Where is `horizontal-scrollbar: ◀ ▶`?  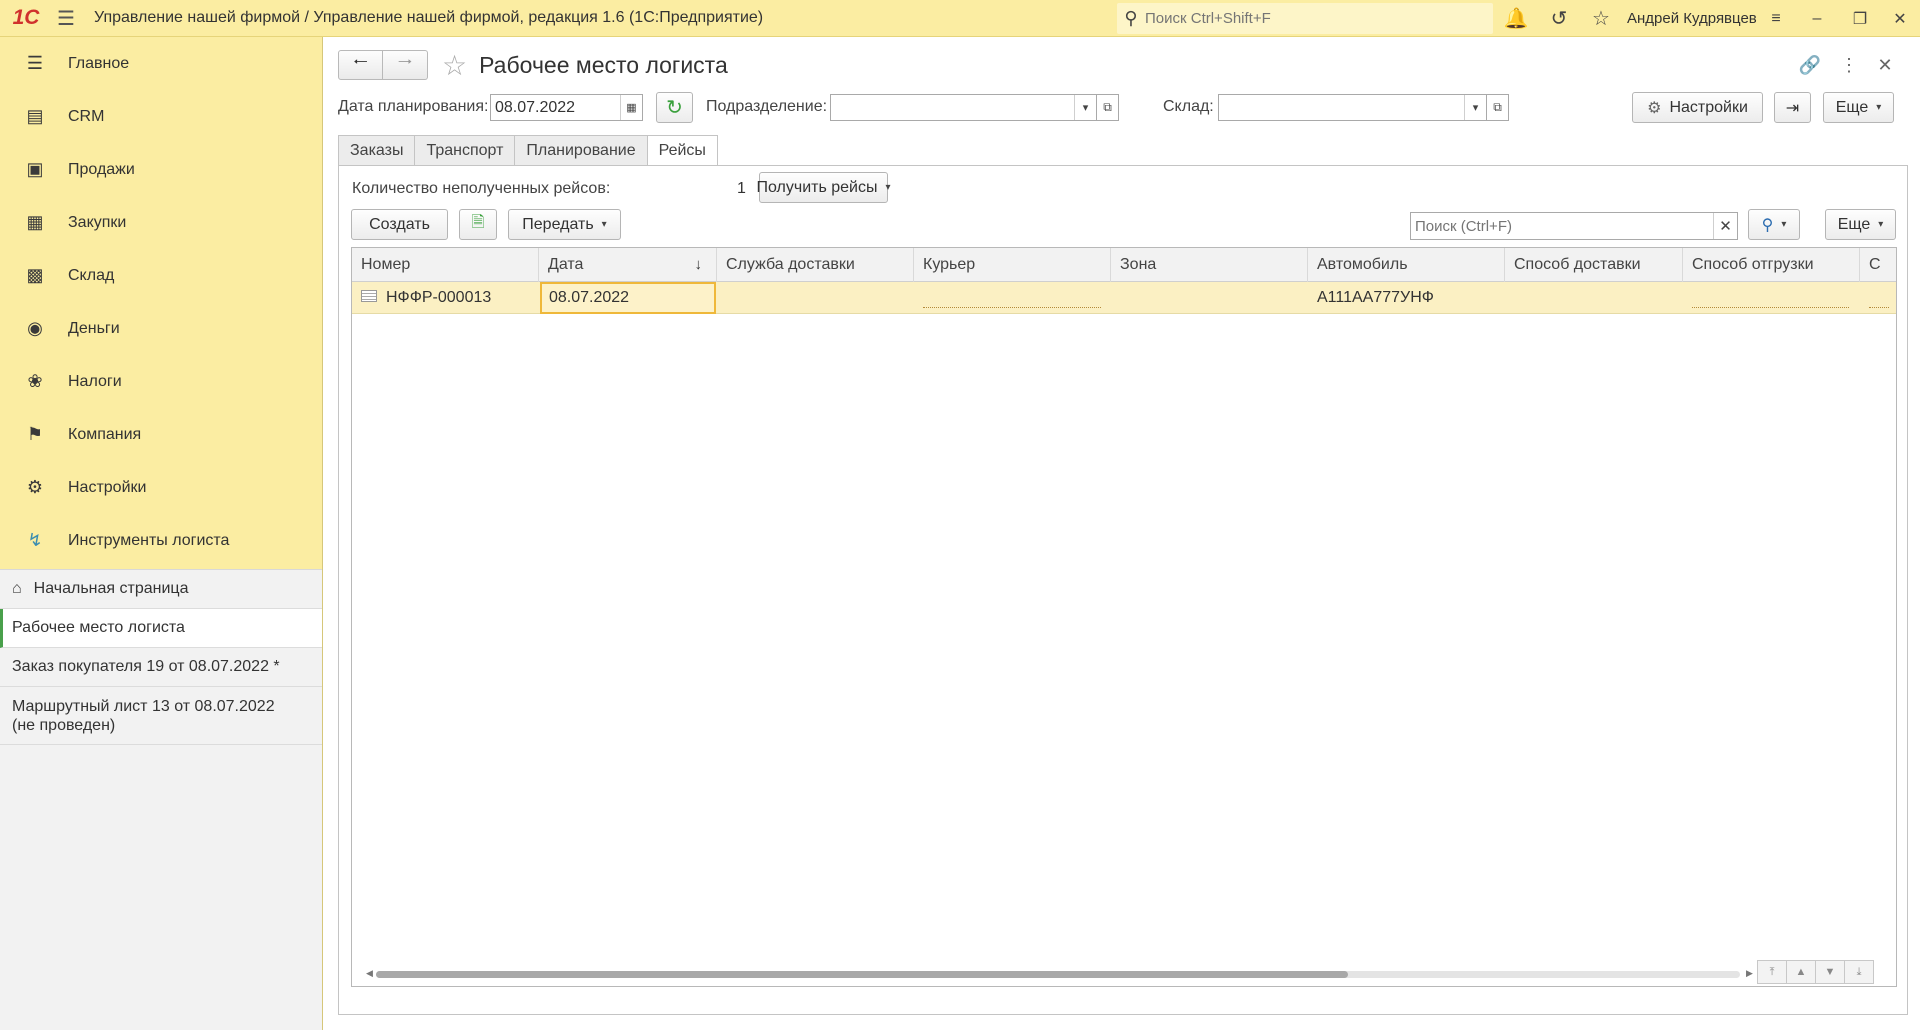 horizontal-scrollbar: ◀ ▶ is located at coordinates (1060, 974).